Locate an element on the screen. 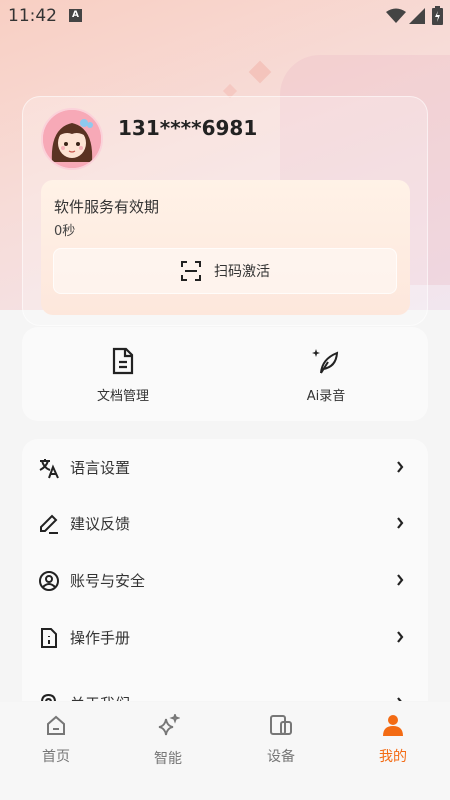 This screenshot has height=800, width=450. menu-item-label: 关于我们 is located at coordinates (100, 697).